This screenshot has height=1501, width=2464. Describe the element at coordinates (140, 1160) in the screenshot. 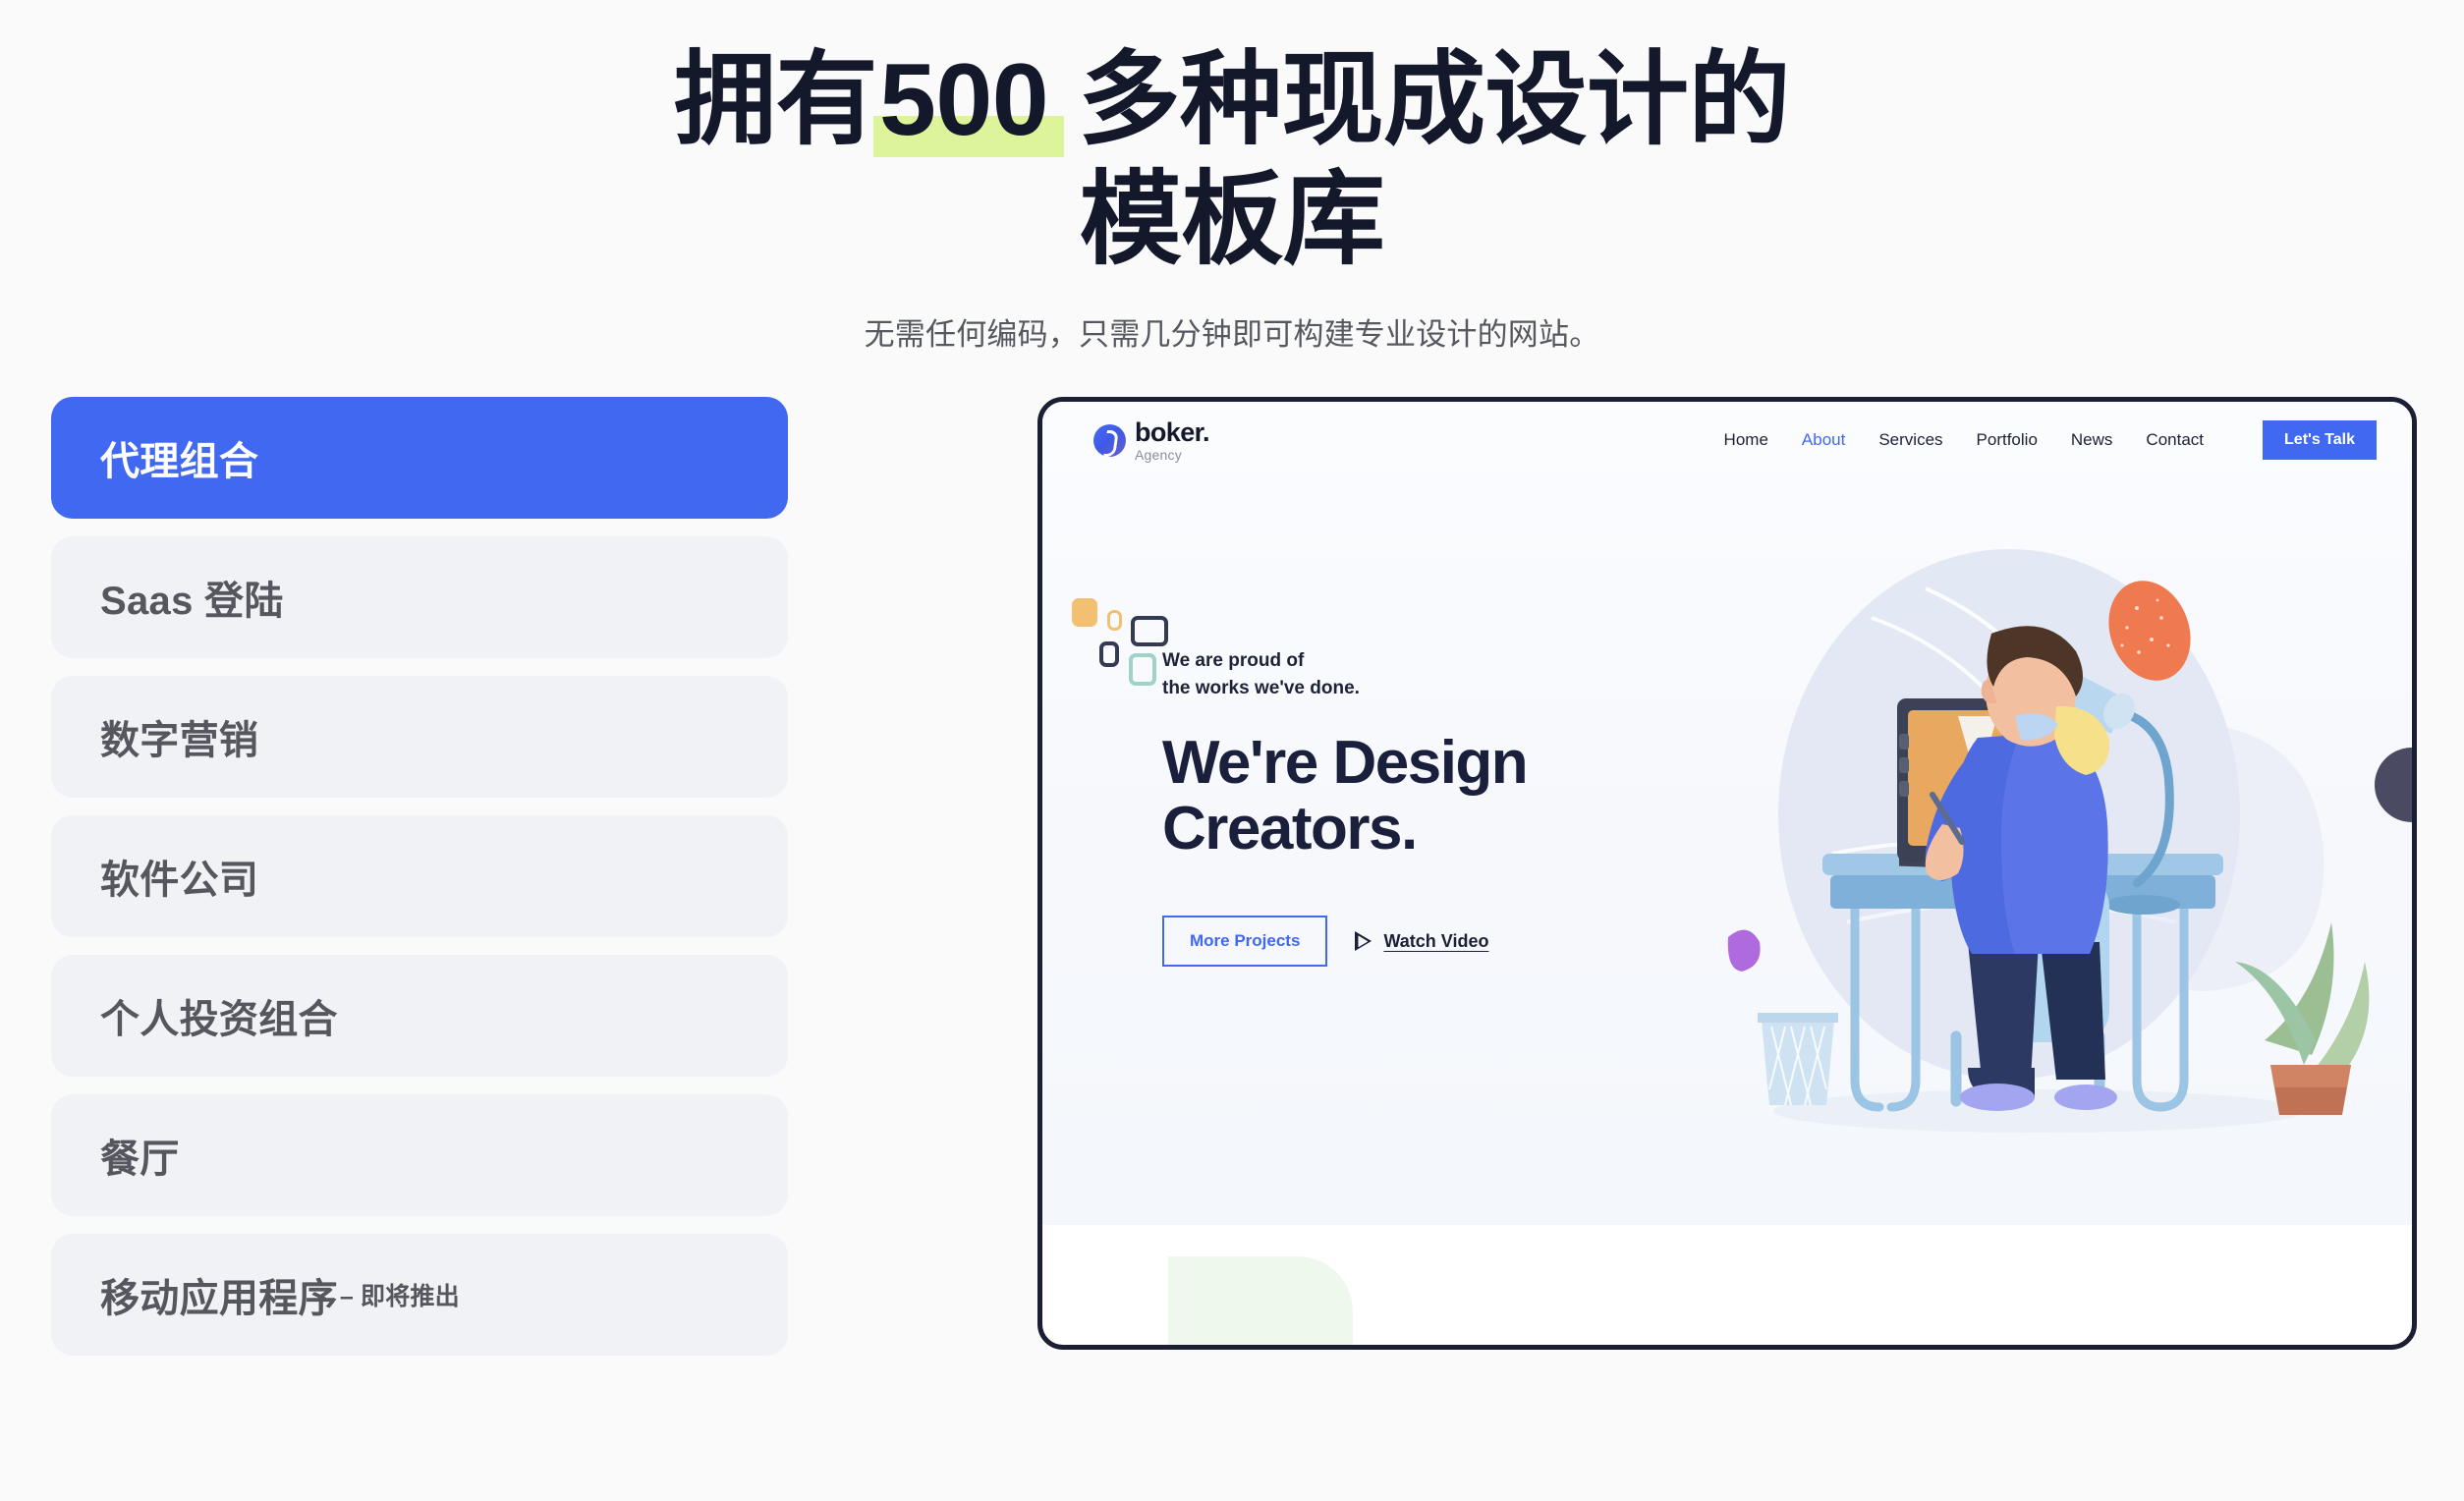

I see `category-label: 餐厅` at that location.